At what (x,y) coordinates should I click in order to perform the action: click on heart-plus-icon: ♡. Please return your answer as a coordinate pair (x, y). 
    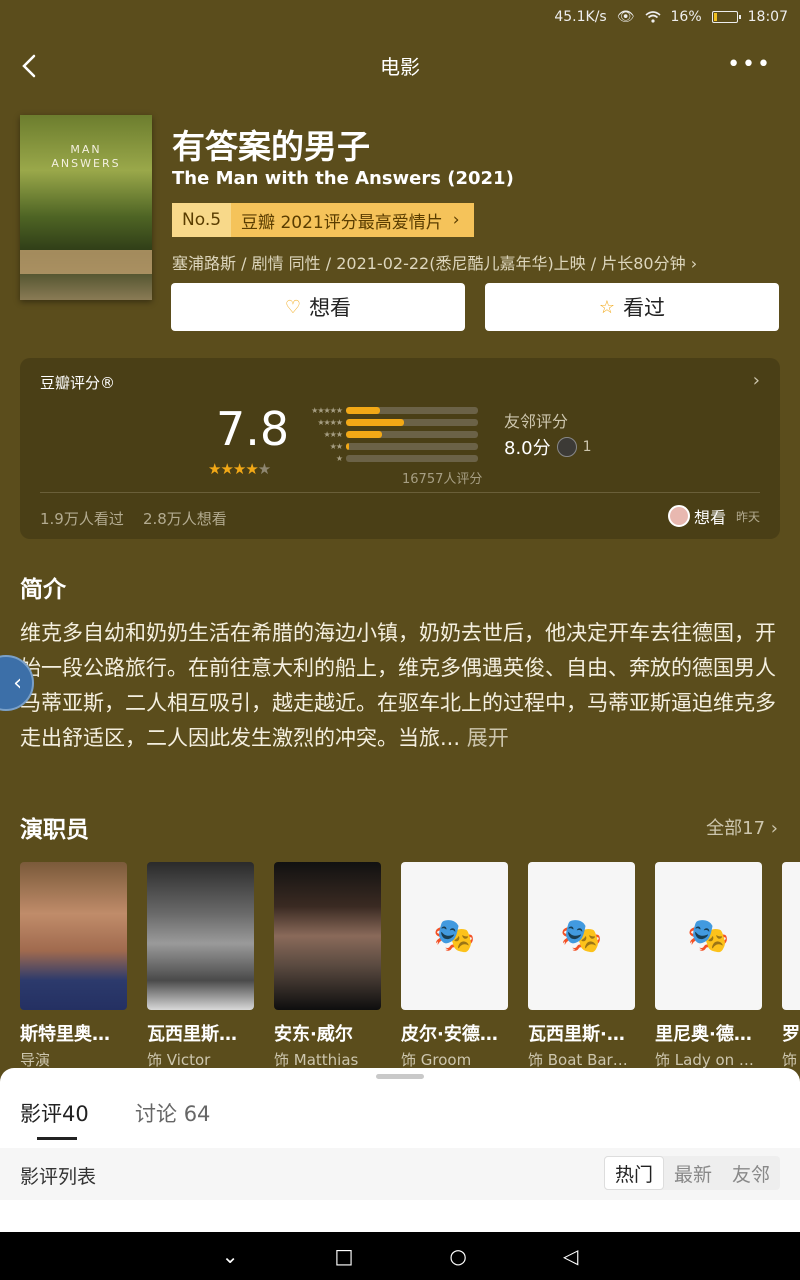
    Looking at the image, I should click on (293, 307).